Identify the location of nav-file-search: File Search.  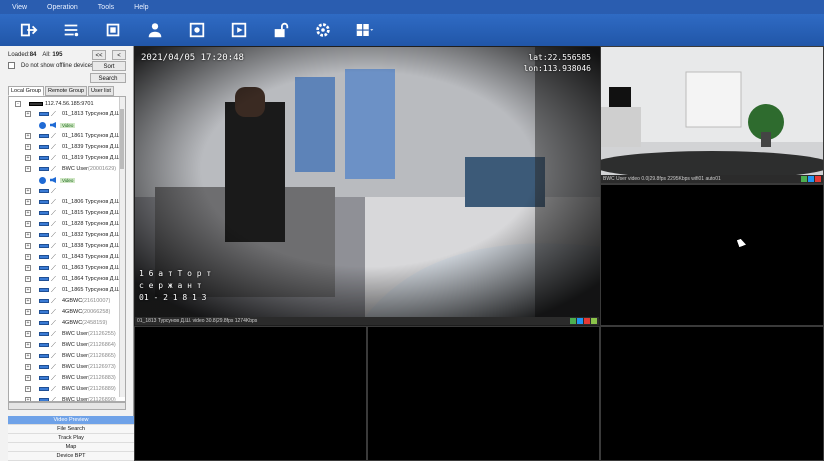
(71, 429).